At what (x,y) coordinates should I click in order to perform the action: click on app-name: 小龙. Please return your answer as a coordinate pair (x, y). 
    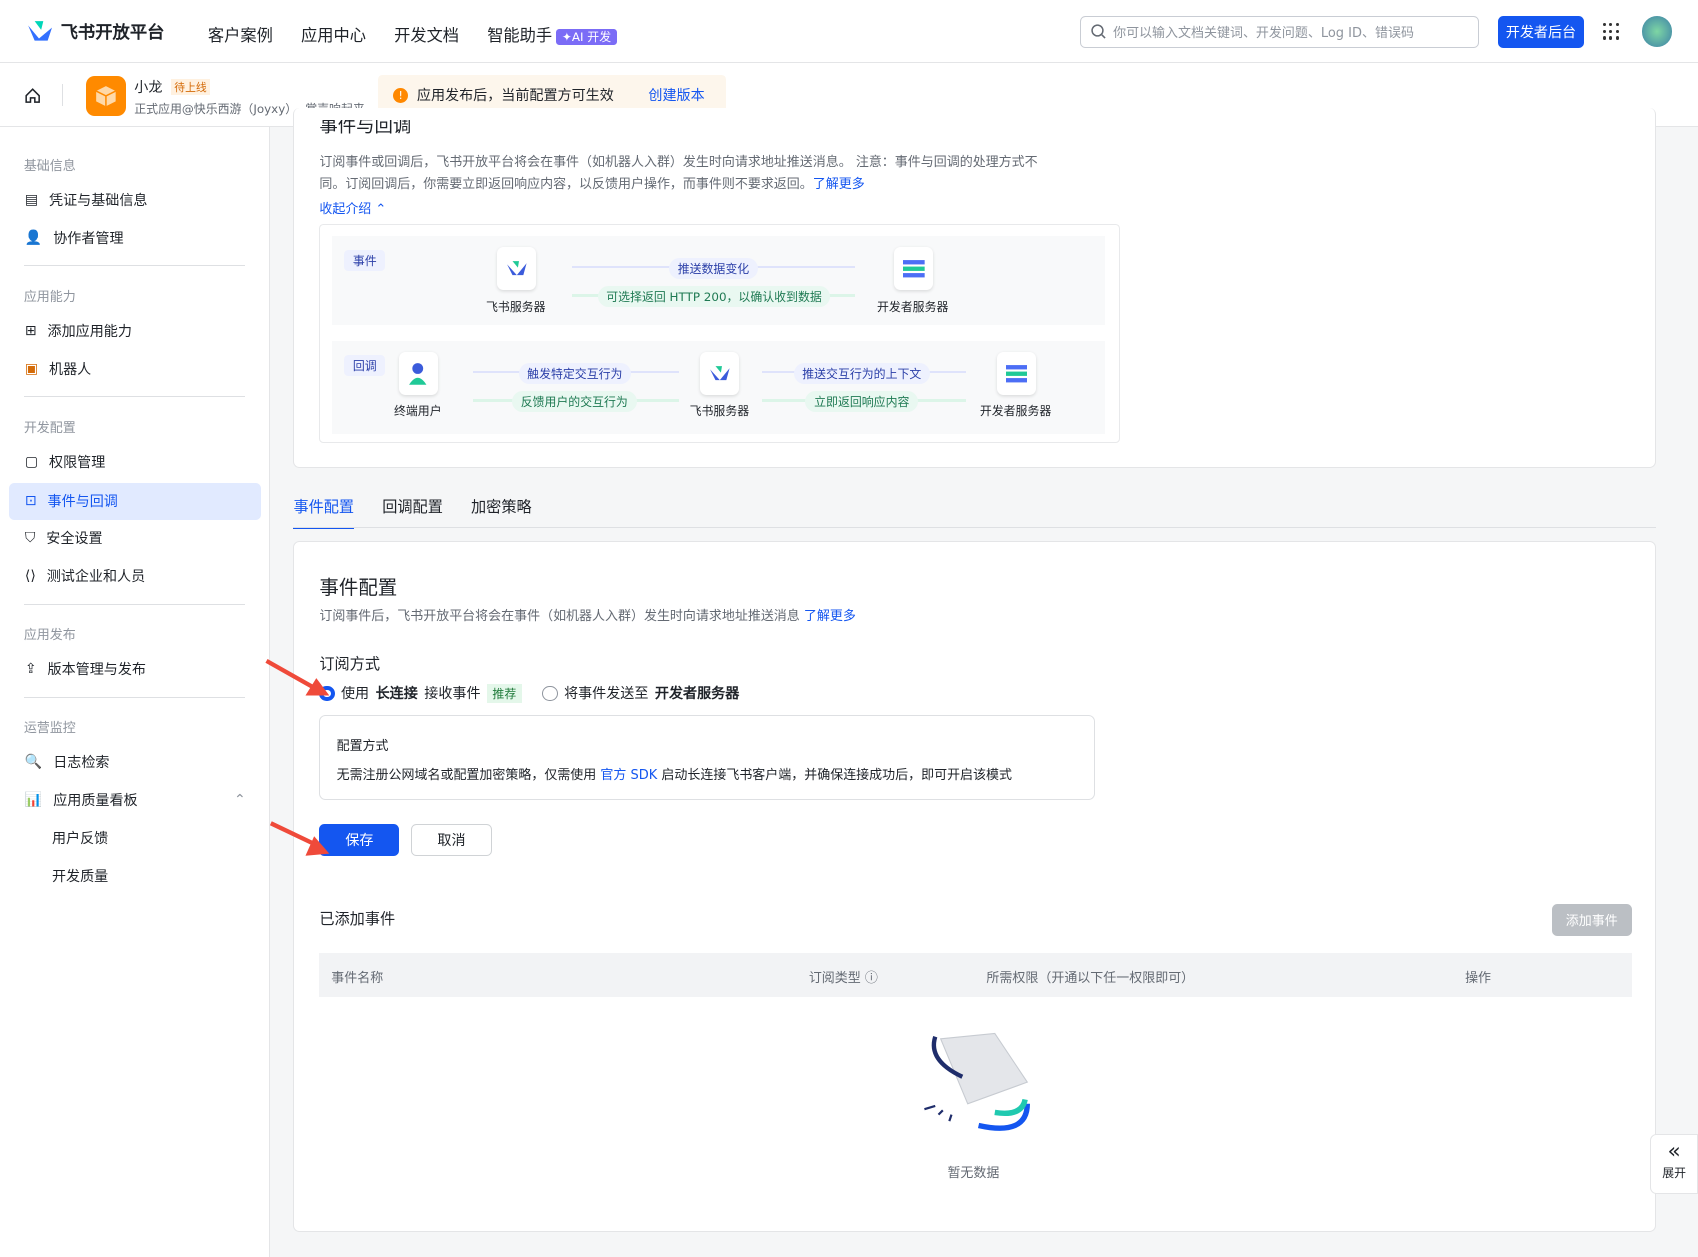
    Looking at the image, I should click on (148, 87).